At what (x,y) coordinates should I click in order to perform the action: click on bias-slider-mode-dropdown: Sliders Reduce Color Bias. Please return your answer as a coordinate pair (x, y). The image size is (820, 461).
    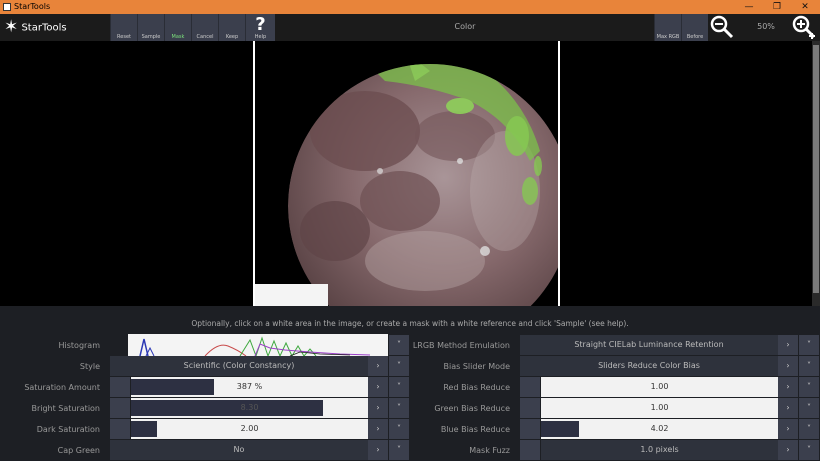
    Looking at the image, I should click on (649, 366).